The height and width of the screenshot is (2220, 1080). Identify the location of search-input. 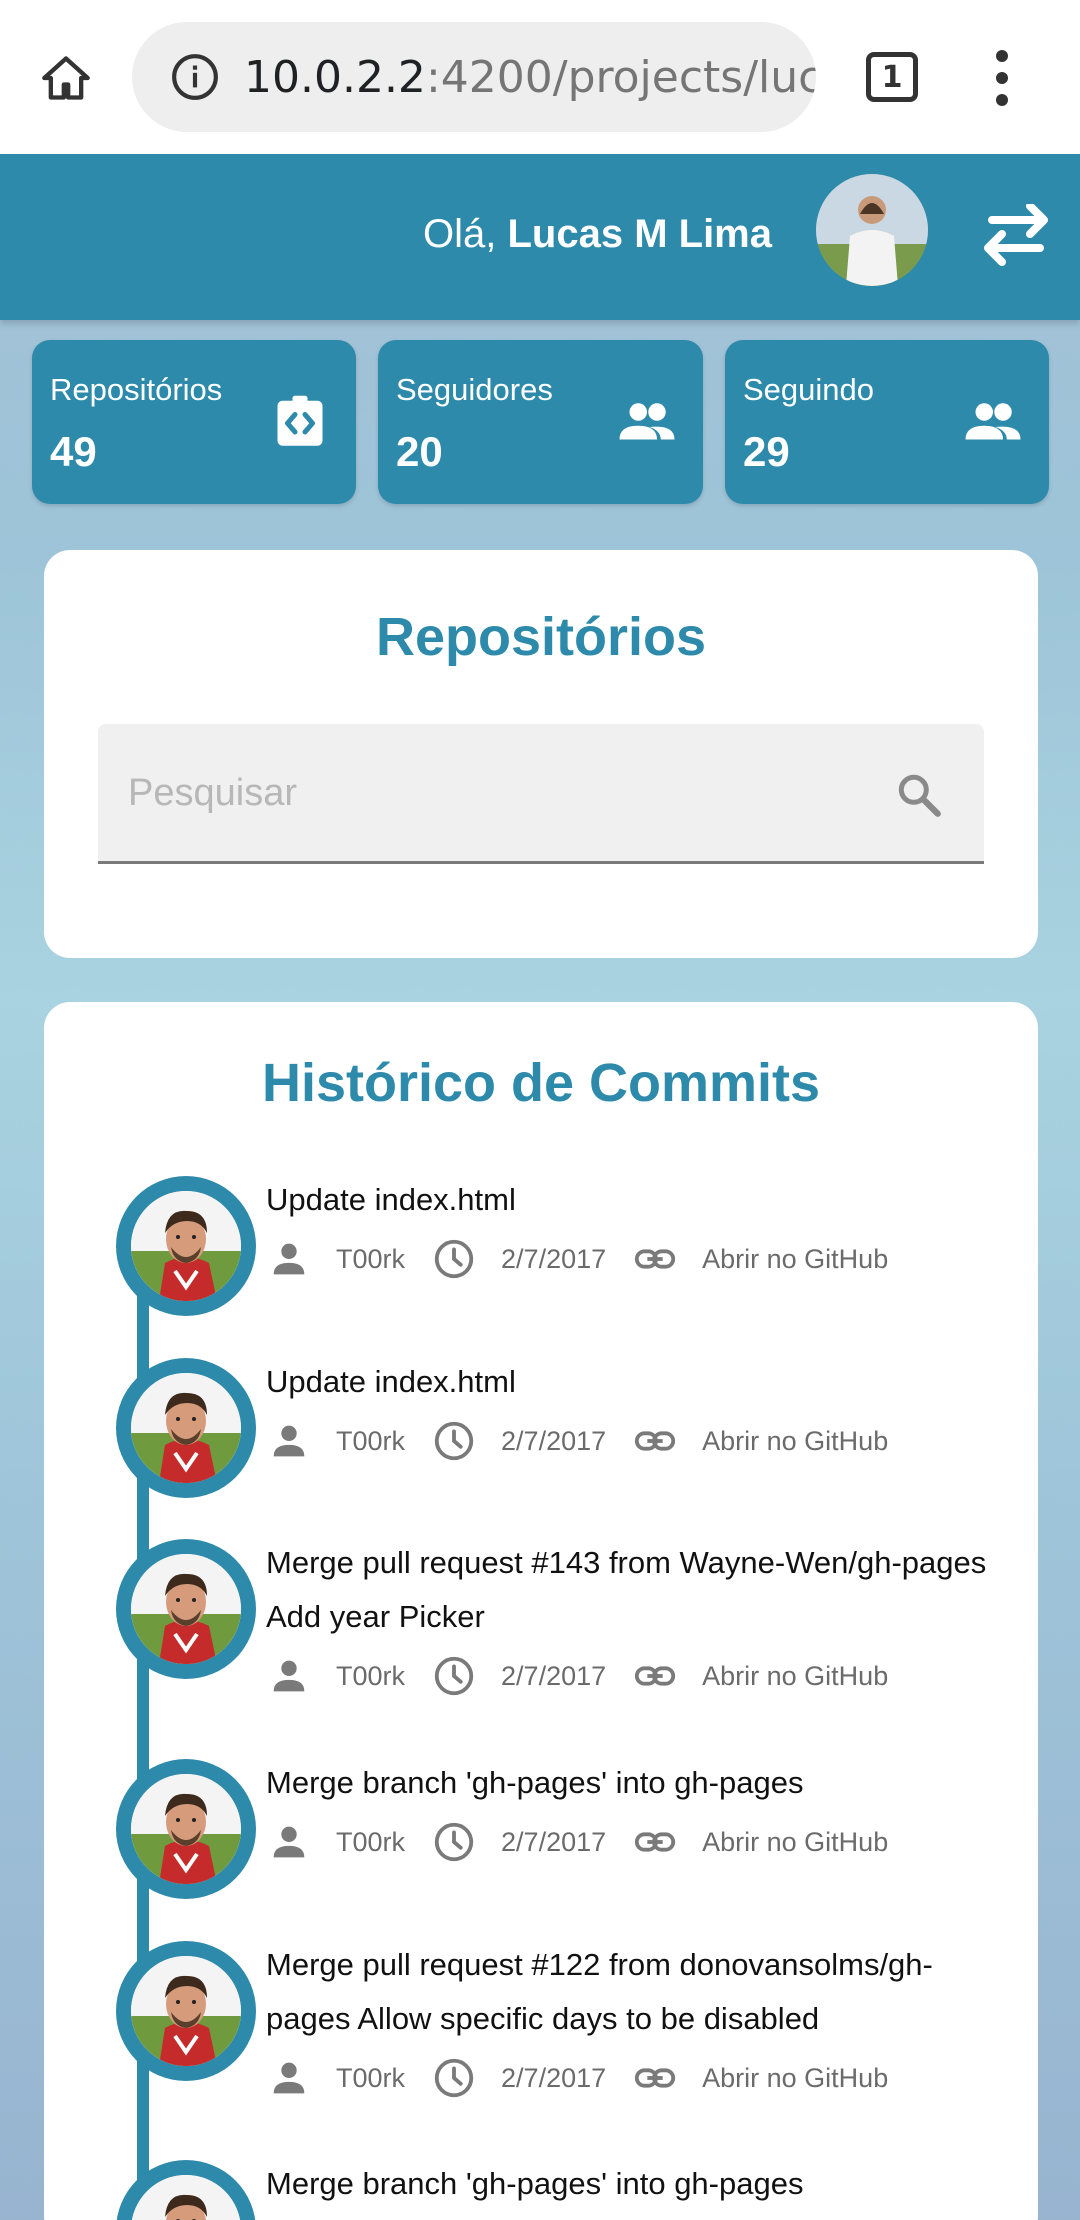
(508, 793).